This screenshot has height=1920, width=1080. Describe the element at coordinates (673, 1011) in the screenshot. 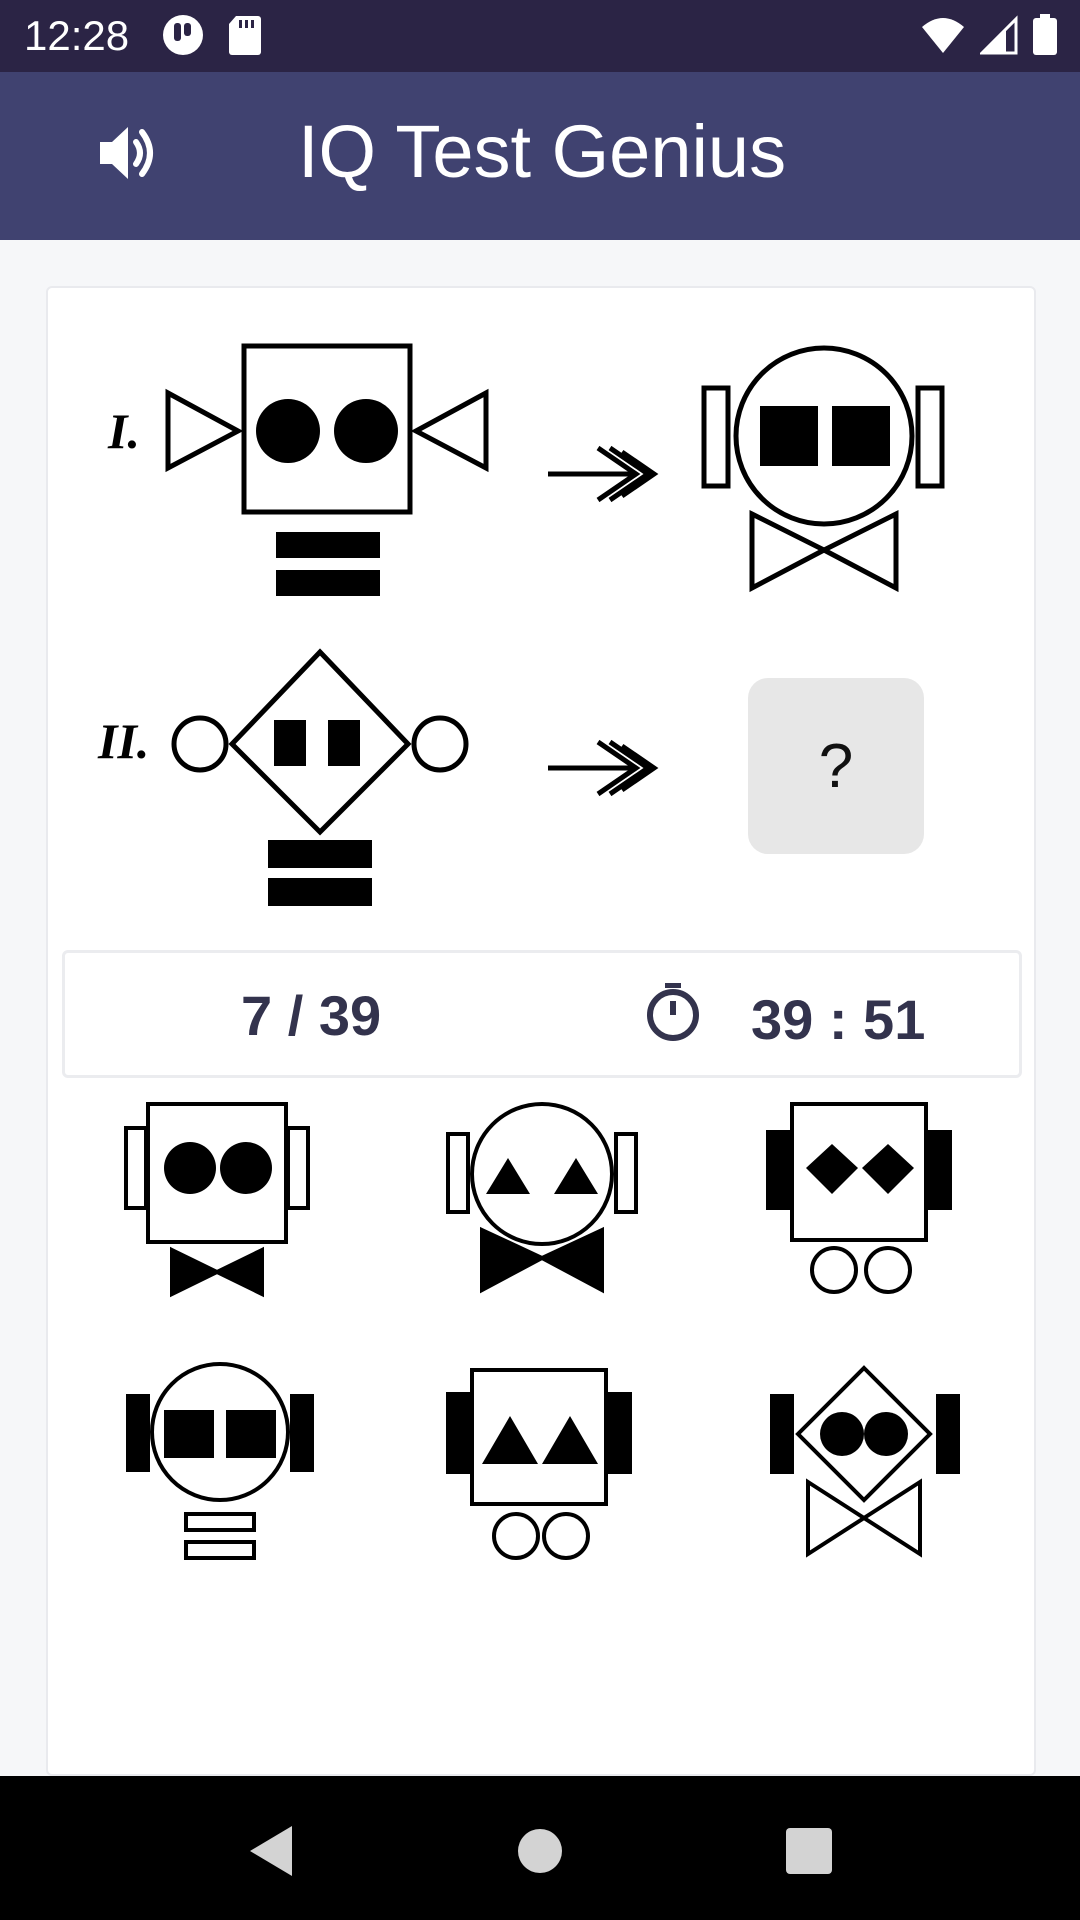

I see `stopwatch-icon` at that location.